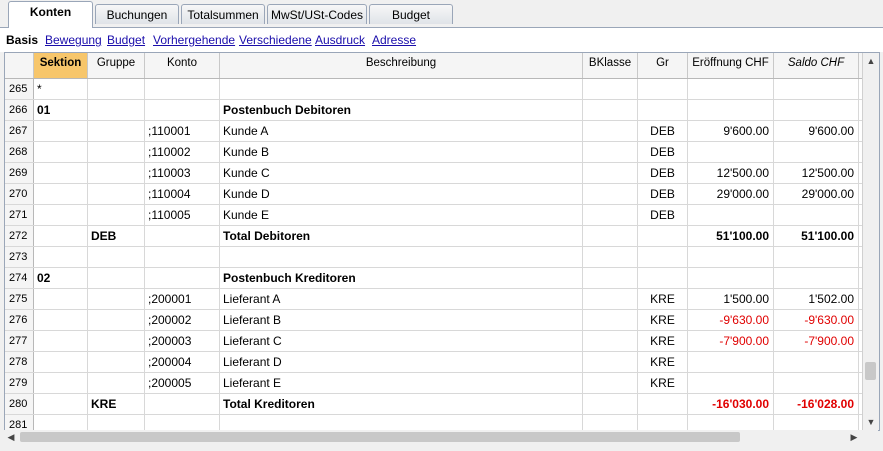  Describe the element at coordinates (22, 40) in the screenshot. I see `view-basis: Basis` at that location.